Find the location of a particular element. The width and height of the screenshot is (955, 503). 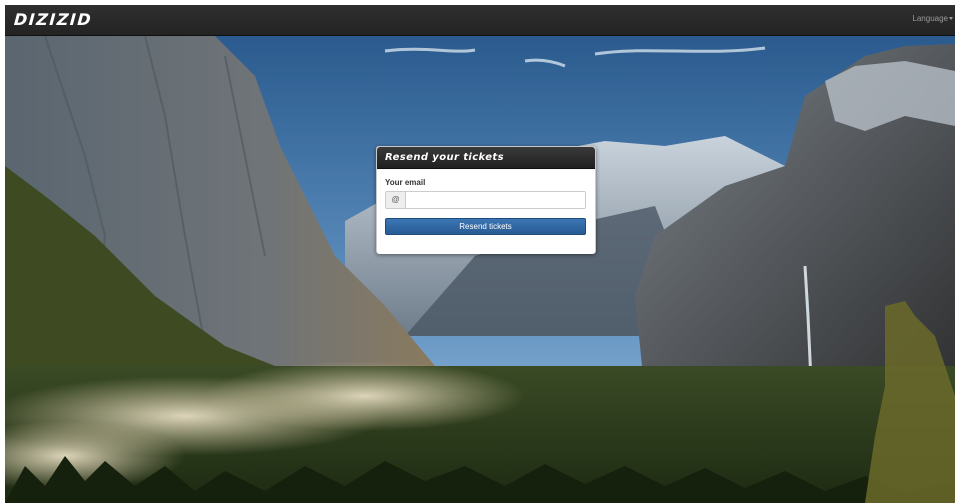

panel-body: Your email @ Resend tickets is located at coordinates (486, 212).